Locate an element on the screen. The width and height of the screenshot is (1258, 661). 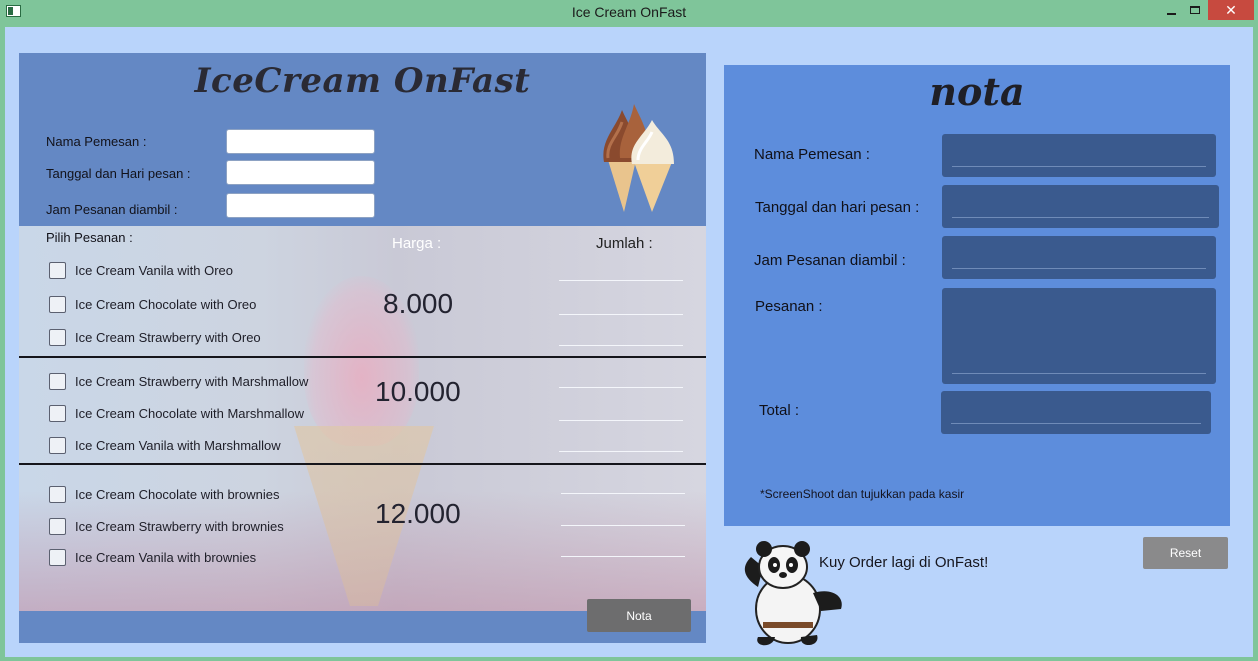
menu-item-label: Ice Cream Vanila with Oreo is located at coordinates (154, 270).